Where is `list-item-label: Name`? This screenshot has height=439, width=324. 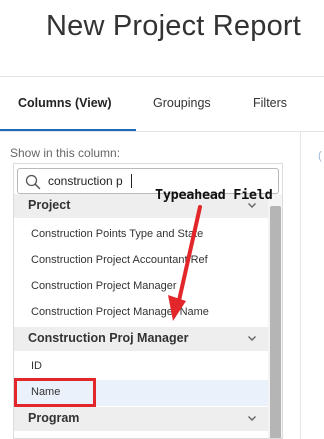
list-item-label: Name is located at coordinates (46, 392).